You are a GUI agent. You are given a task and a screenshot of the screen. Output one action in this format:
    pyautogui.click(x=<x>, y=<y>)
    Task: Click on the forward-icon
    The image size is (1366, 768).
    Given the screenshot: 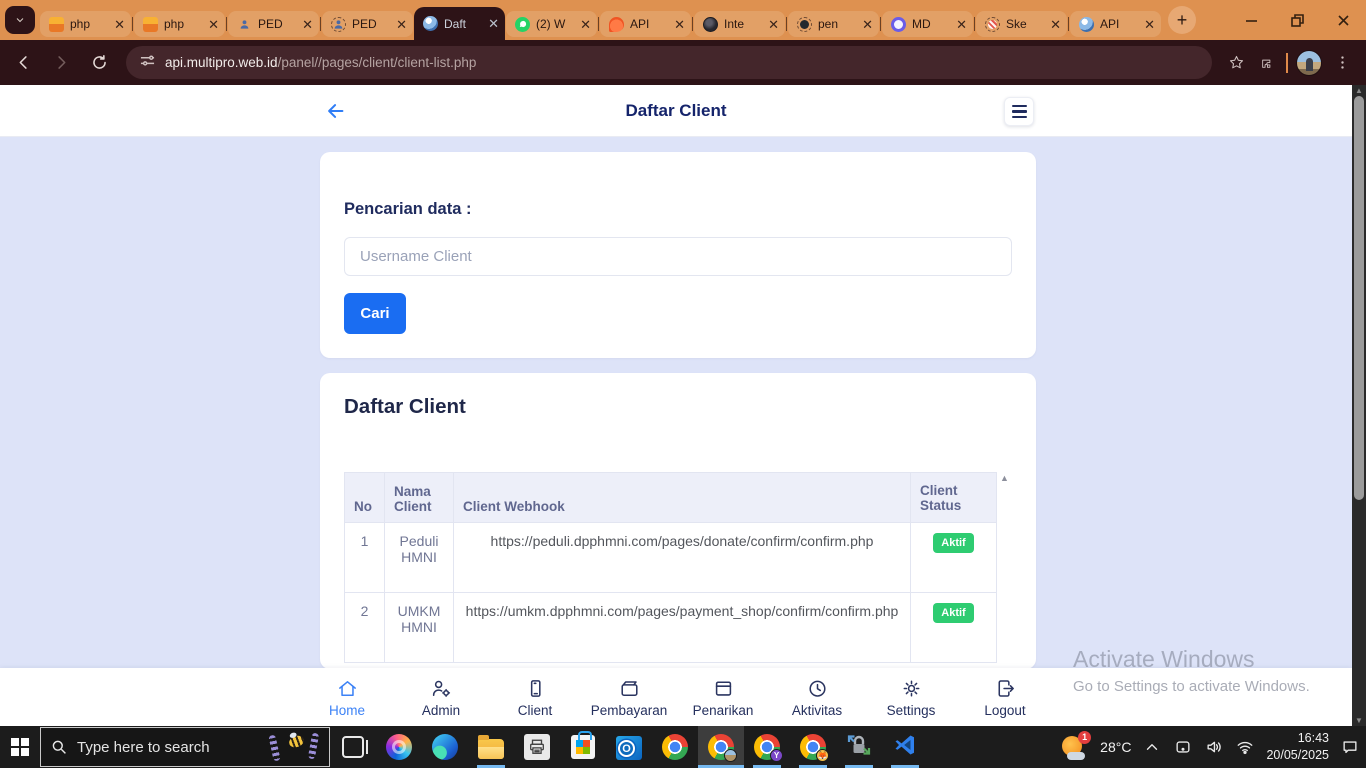 What is the action you would take?
    pyautogui.click(x=61, y=62)
    